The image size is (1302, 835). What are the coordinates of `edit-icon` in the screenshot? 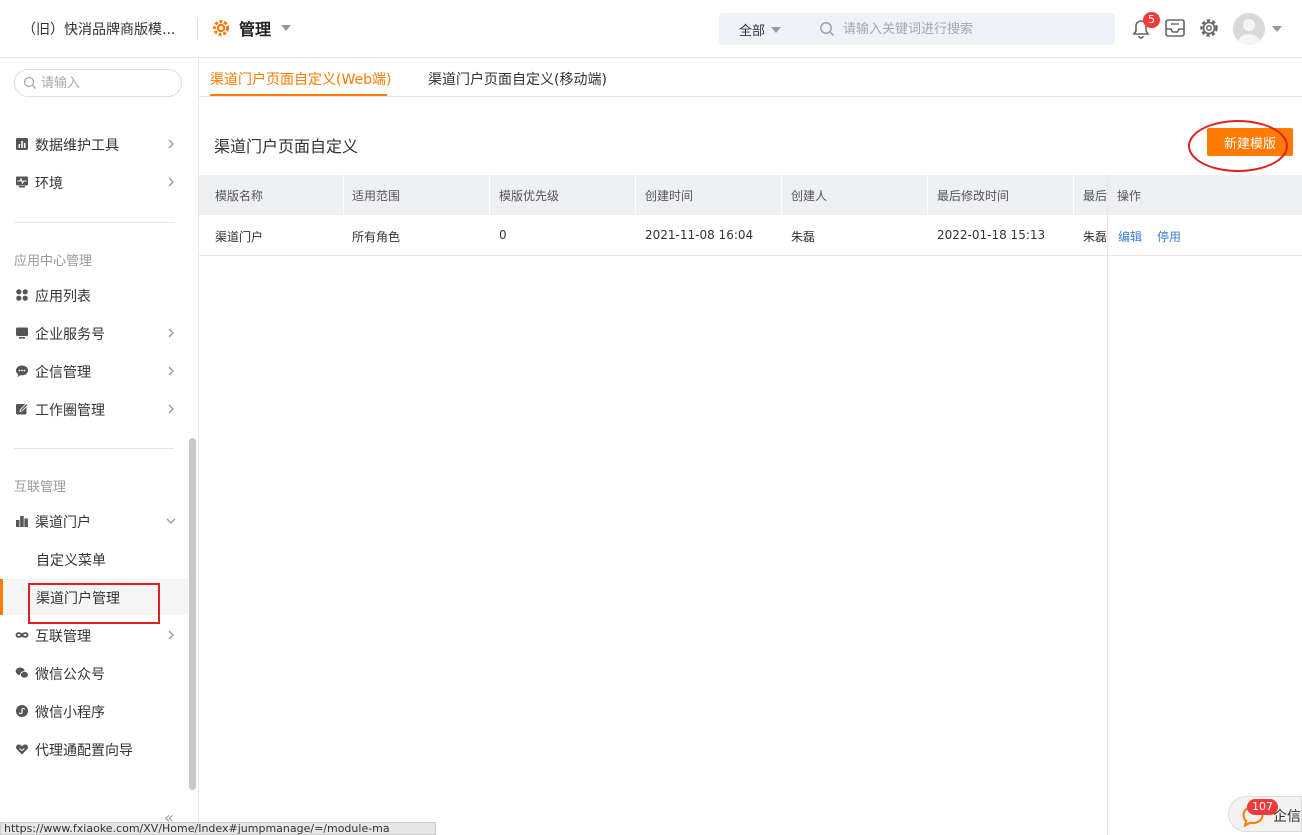 It's located at (22, 408).